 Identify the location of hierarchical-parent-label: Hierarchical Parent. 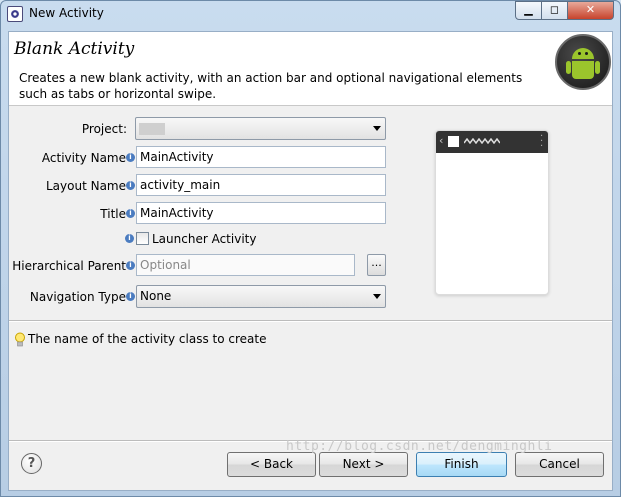
(69, 266).